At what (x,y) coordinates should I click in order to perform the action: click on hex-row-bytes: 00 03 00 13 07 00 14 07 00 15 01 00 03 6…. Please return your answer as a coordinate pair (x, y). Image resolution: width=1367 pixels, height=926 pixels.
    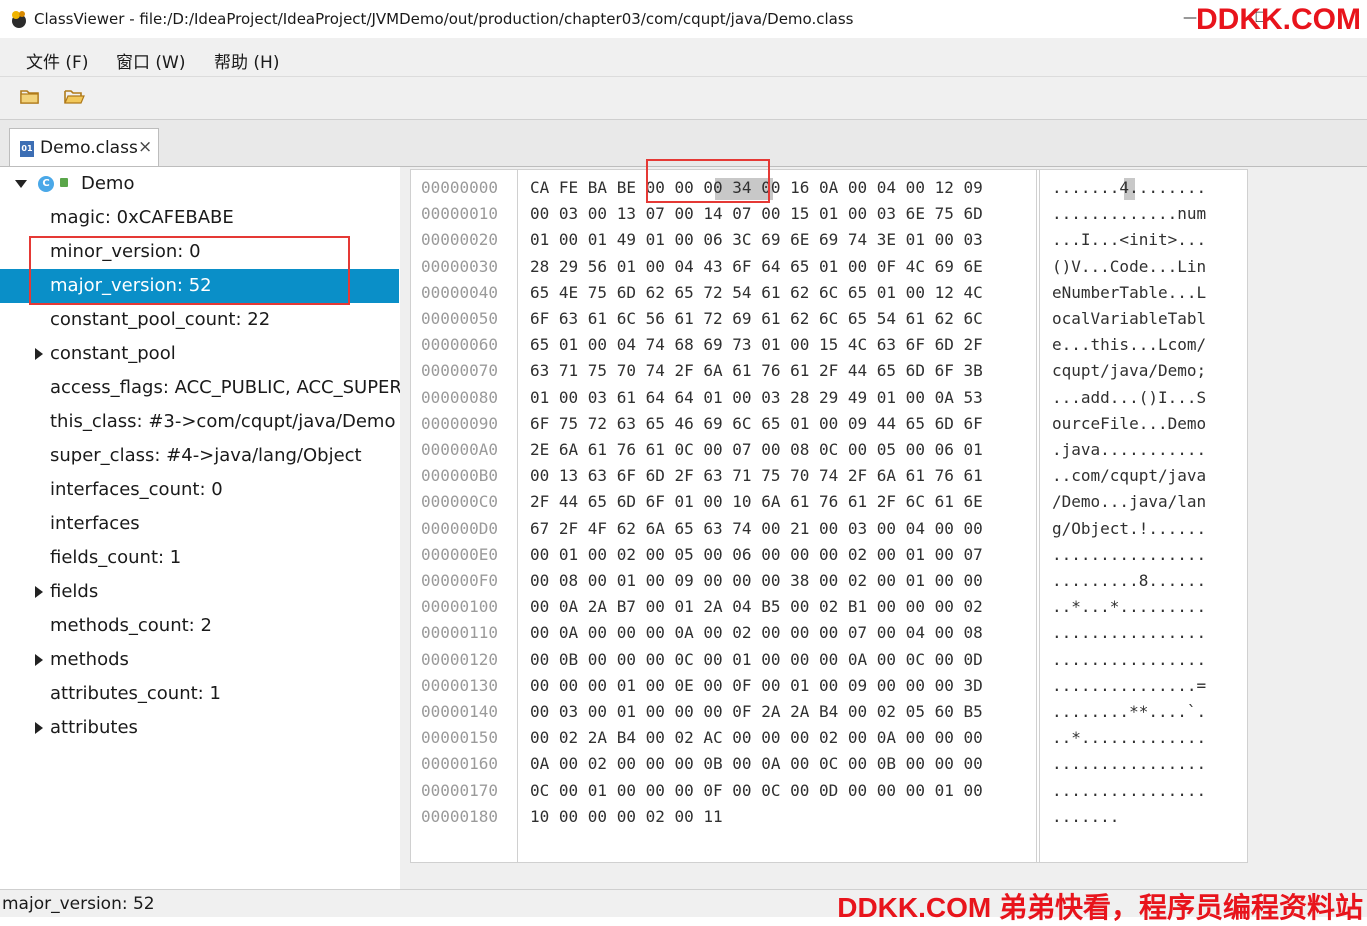
    Looking at the image, I should click on (756, 213).